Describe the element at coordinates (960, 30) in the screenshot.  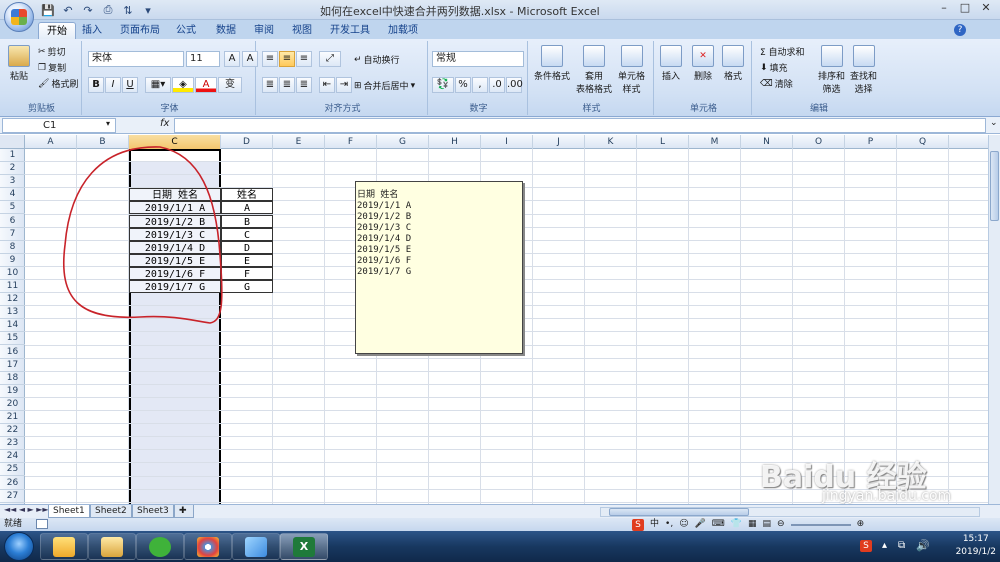
I see `help-icon: ?` at that location.